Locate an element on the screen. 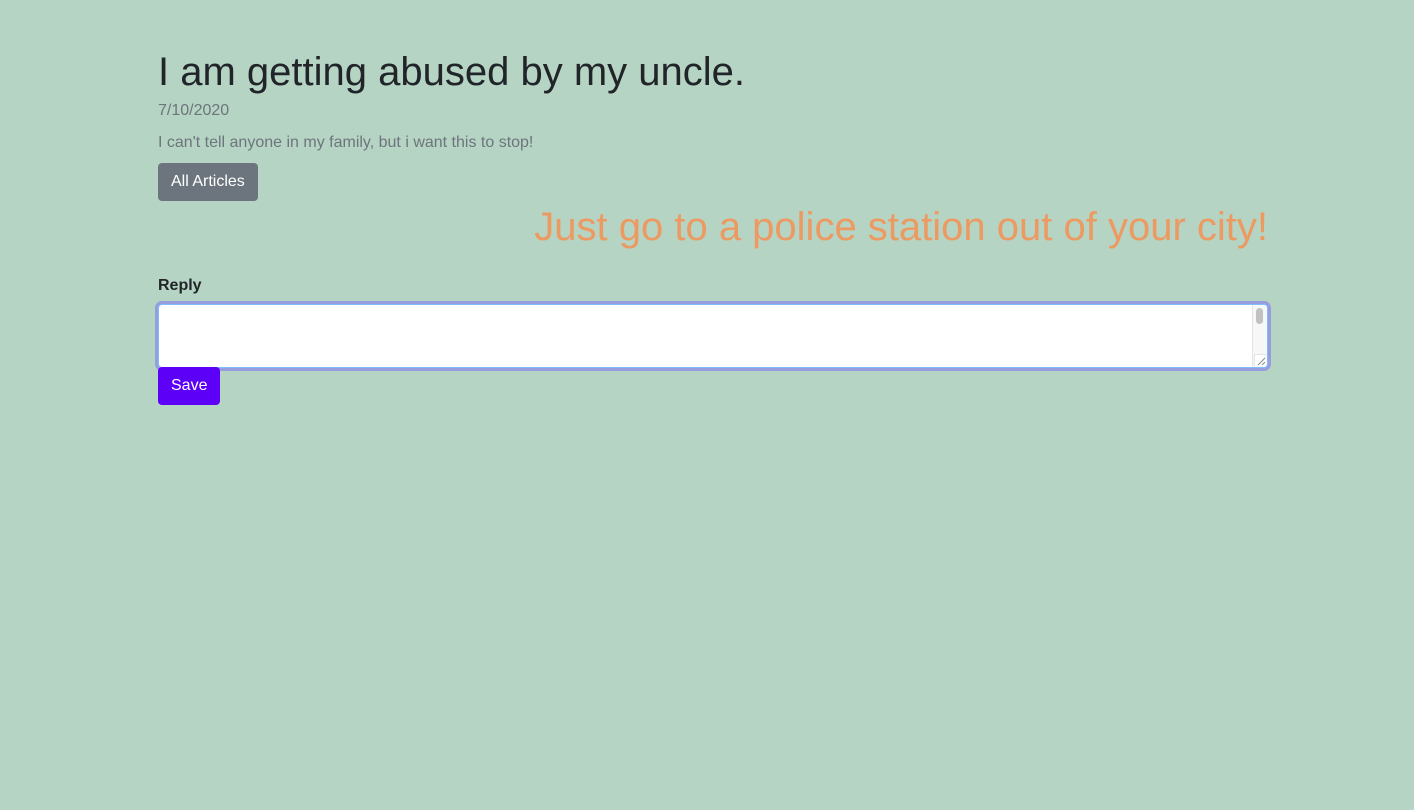 The image size is (1414, 810). save-button: Save is located at coordinates (189, 386).